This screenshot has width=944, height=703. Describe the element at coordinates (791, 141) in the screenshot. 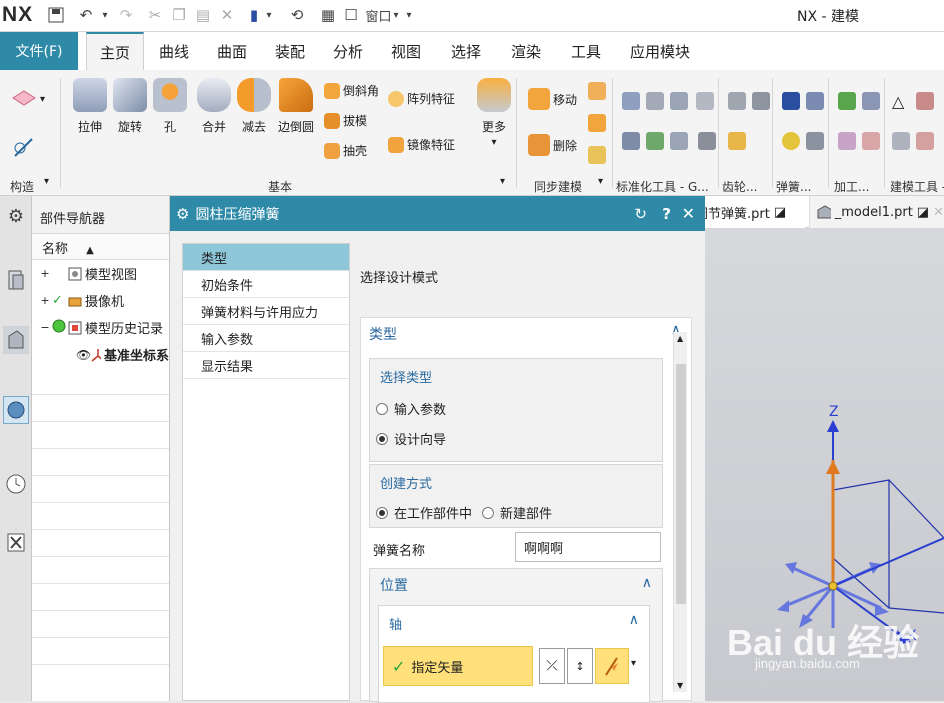

I see `spring-tool-3-icon` at that location.